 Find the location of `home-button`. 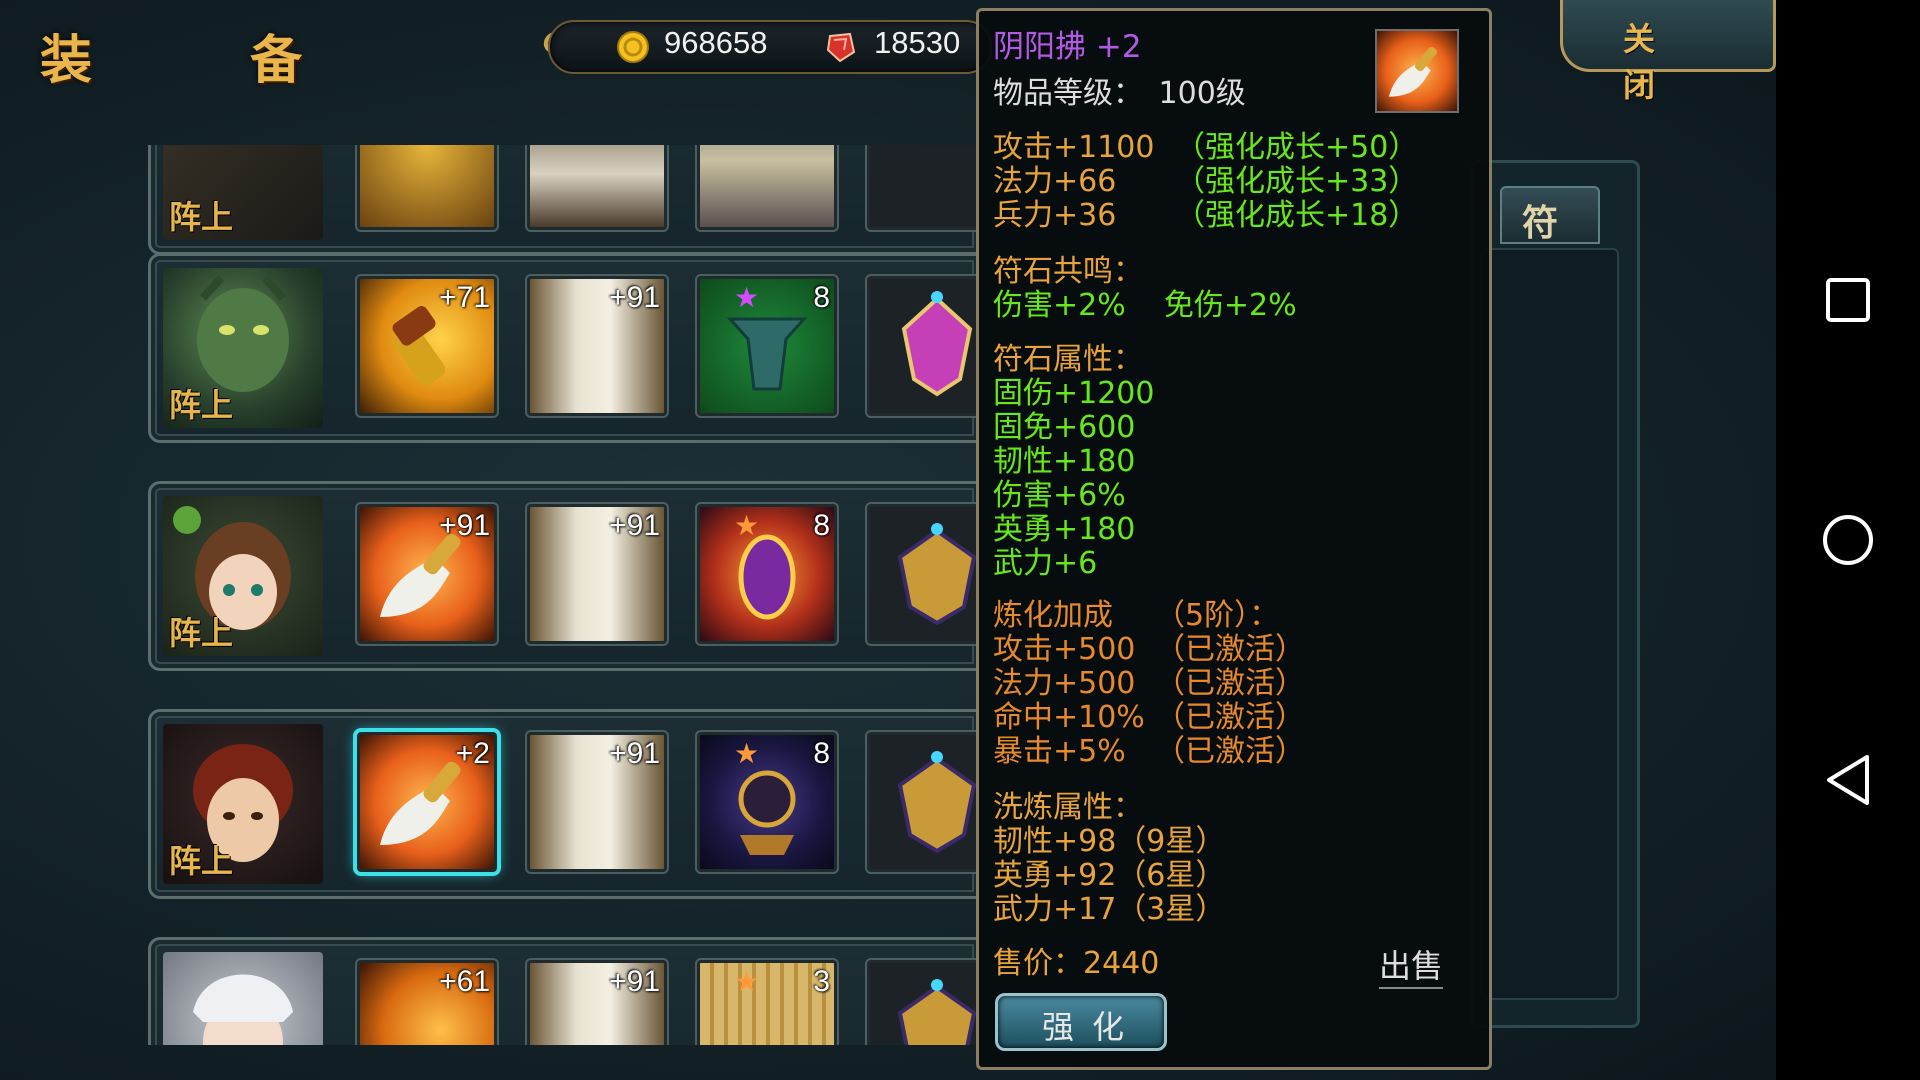

home-button is located at coordinates (1848, 540).